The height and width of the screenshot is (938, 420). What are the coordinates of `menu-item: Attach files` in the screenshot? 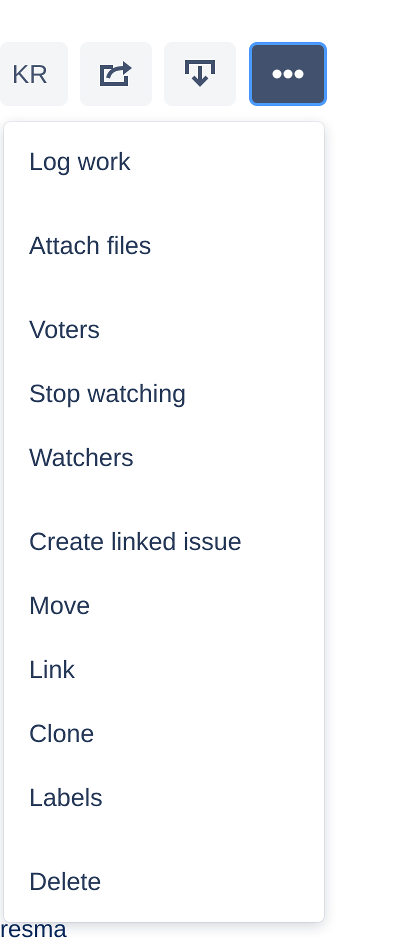 It's located at (164, 246).